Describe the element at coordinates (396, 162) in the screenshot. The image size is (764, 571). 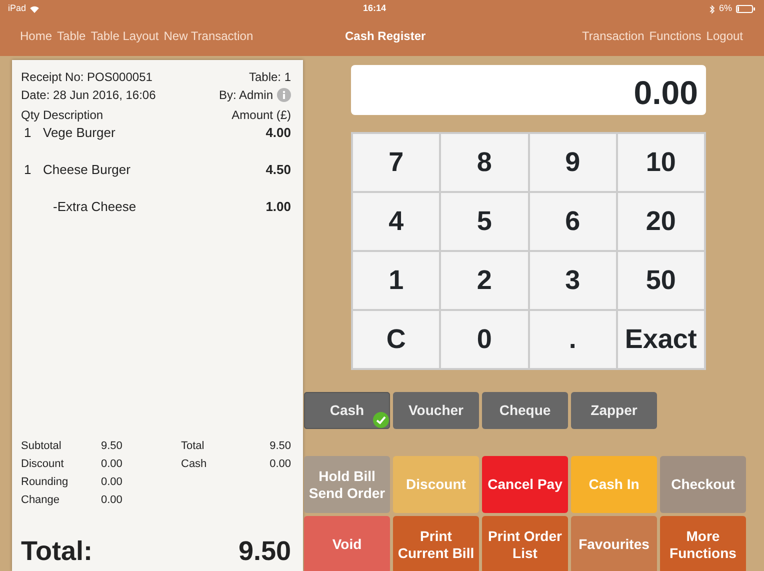
I see `keypad-key: 7` at that location.